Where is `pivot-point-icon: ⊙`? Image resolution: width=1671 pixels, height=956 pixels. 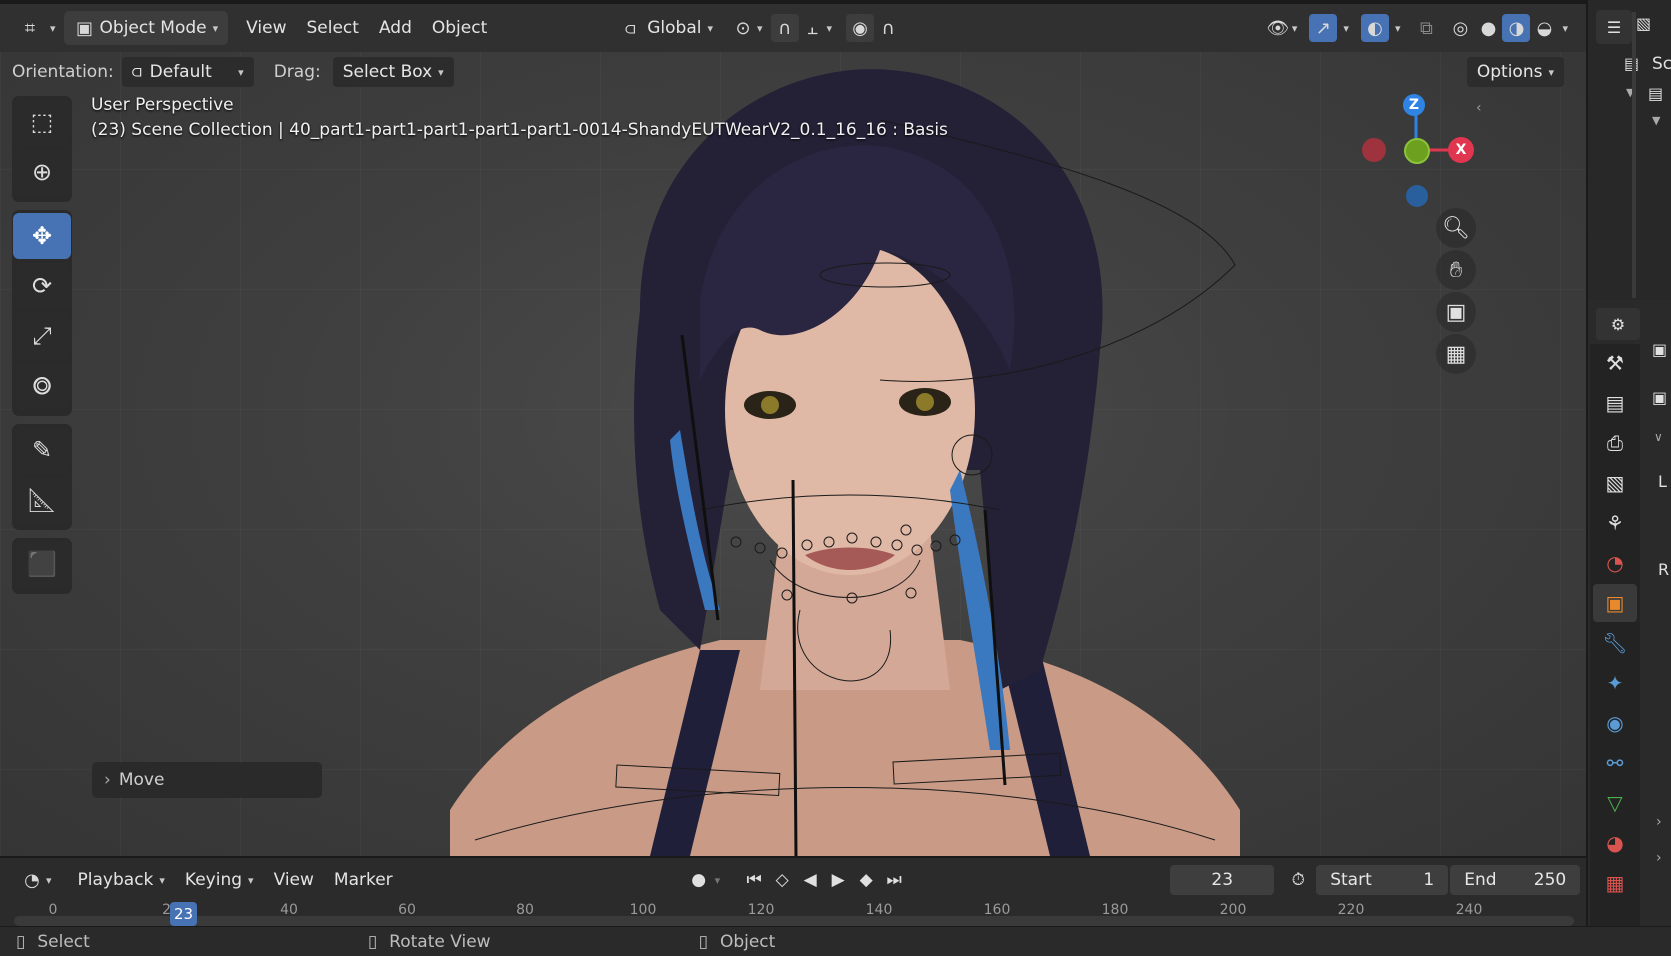
pivot-point-icon: ⊙ is located at coordinates (743, 28).